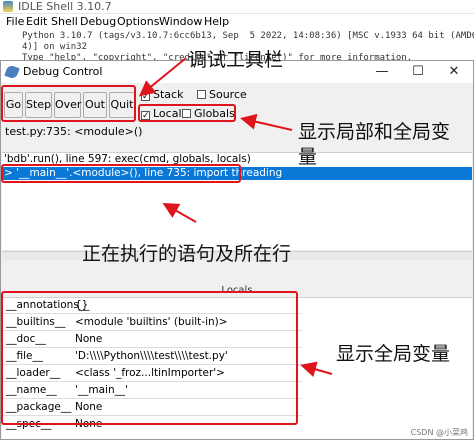 Image resolution: width=474 pixels, height=440 pixels. Describe the element at coordinates (393, 354) in the screenshot. I see `annotation-globals: 显示全局变量` at that location.